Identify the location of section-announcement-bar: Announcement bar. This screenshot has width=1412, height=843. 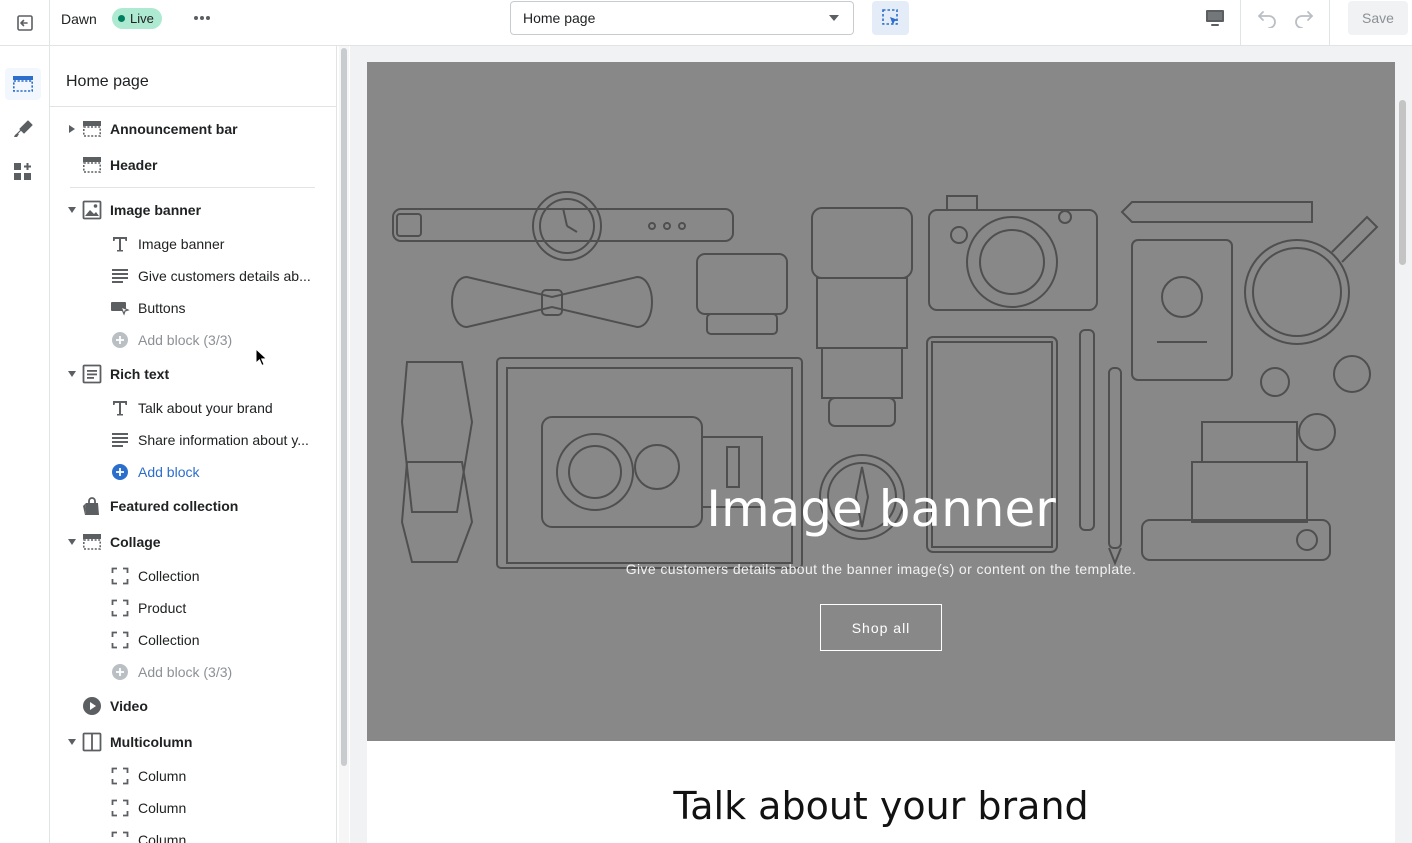
(193, 129).